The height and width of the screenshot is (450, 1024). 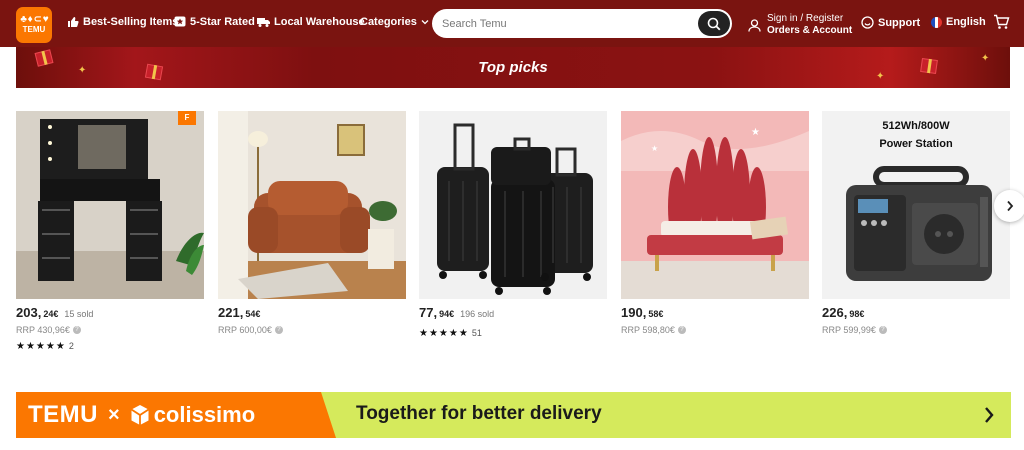 I want to click on logo-word: TEMU, so click(x=34, y=29).